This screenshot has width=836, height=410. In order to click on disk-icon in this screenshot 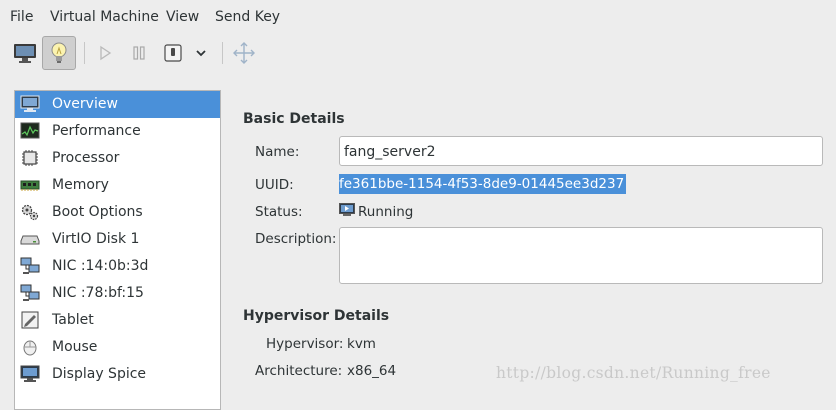, I will do `click(30, 240)`.